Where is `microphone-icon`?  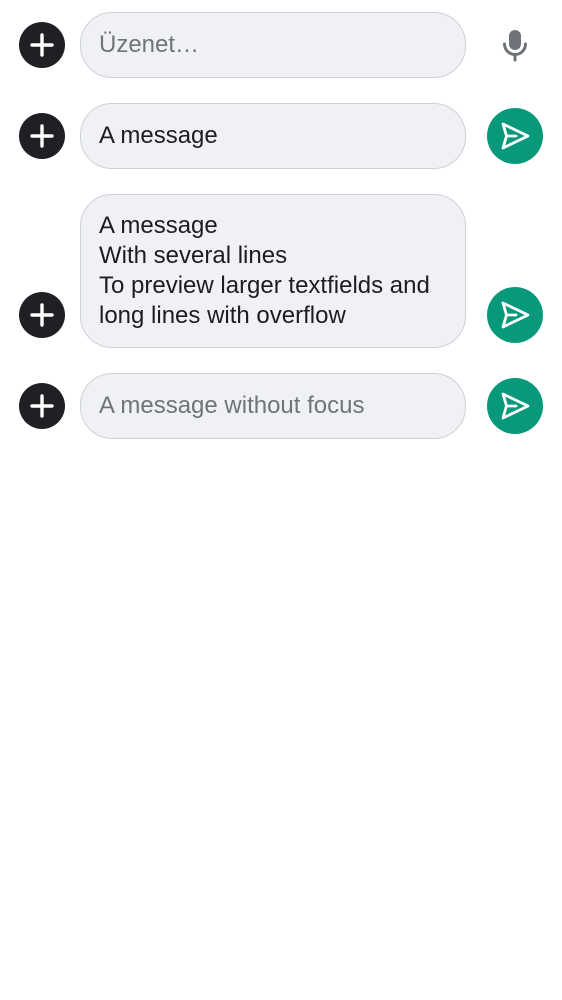 microphone-icon is located at coordinates (515, 46).